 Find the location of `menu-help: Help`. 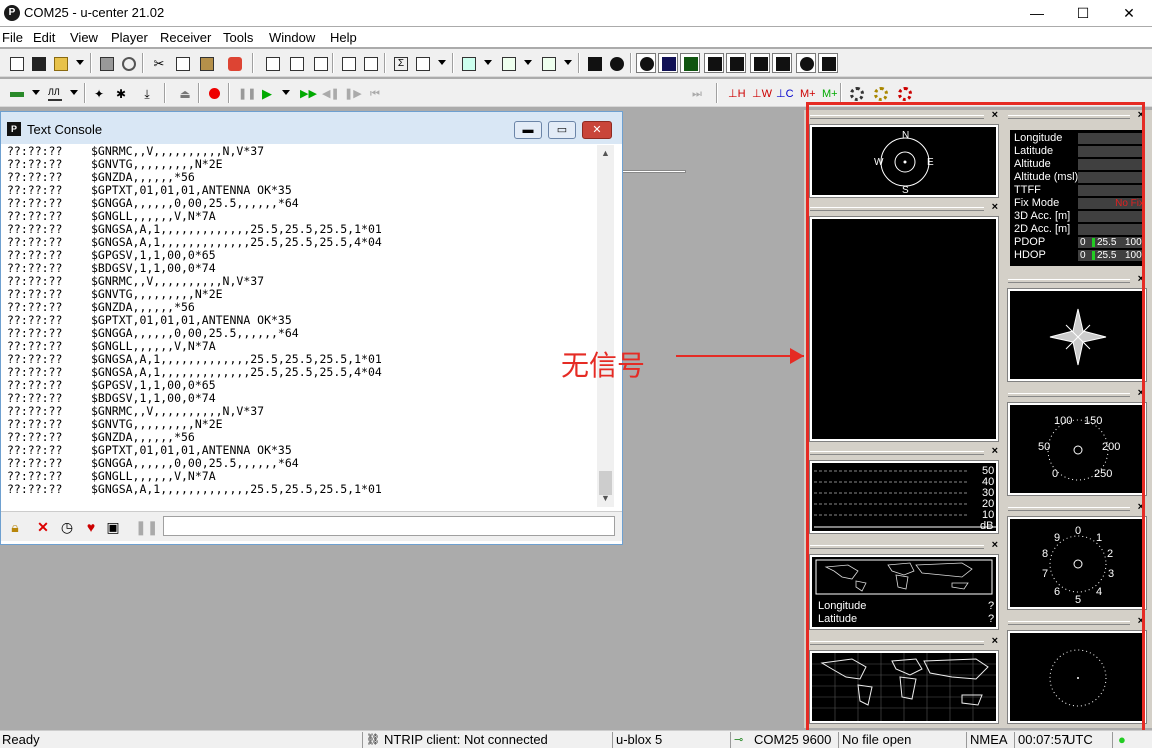

menu-help: Help is located at coordinates (343, 37).